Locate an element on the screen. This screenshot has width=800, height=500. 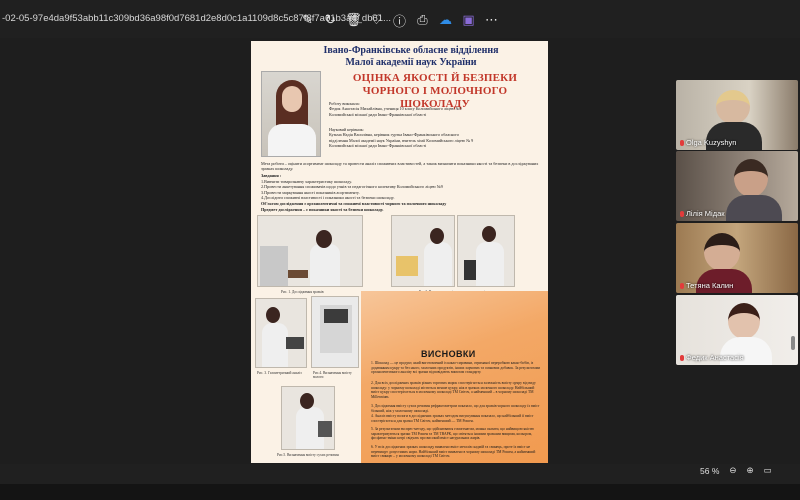
delete-icon: 🗑 is located at coordinates (353, 20).